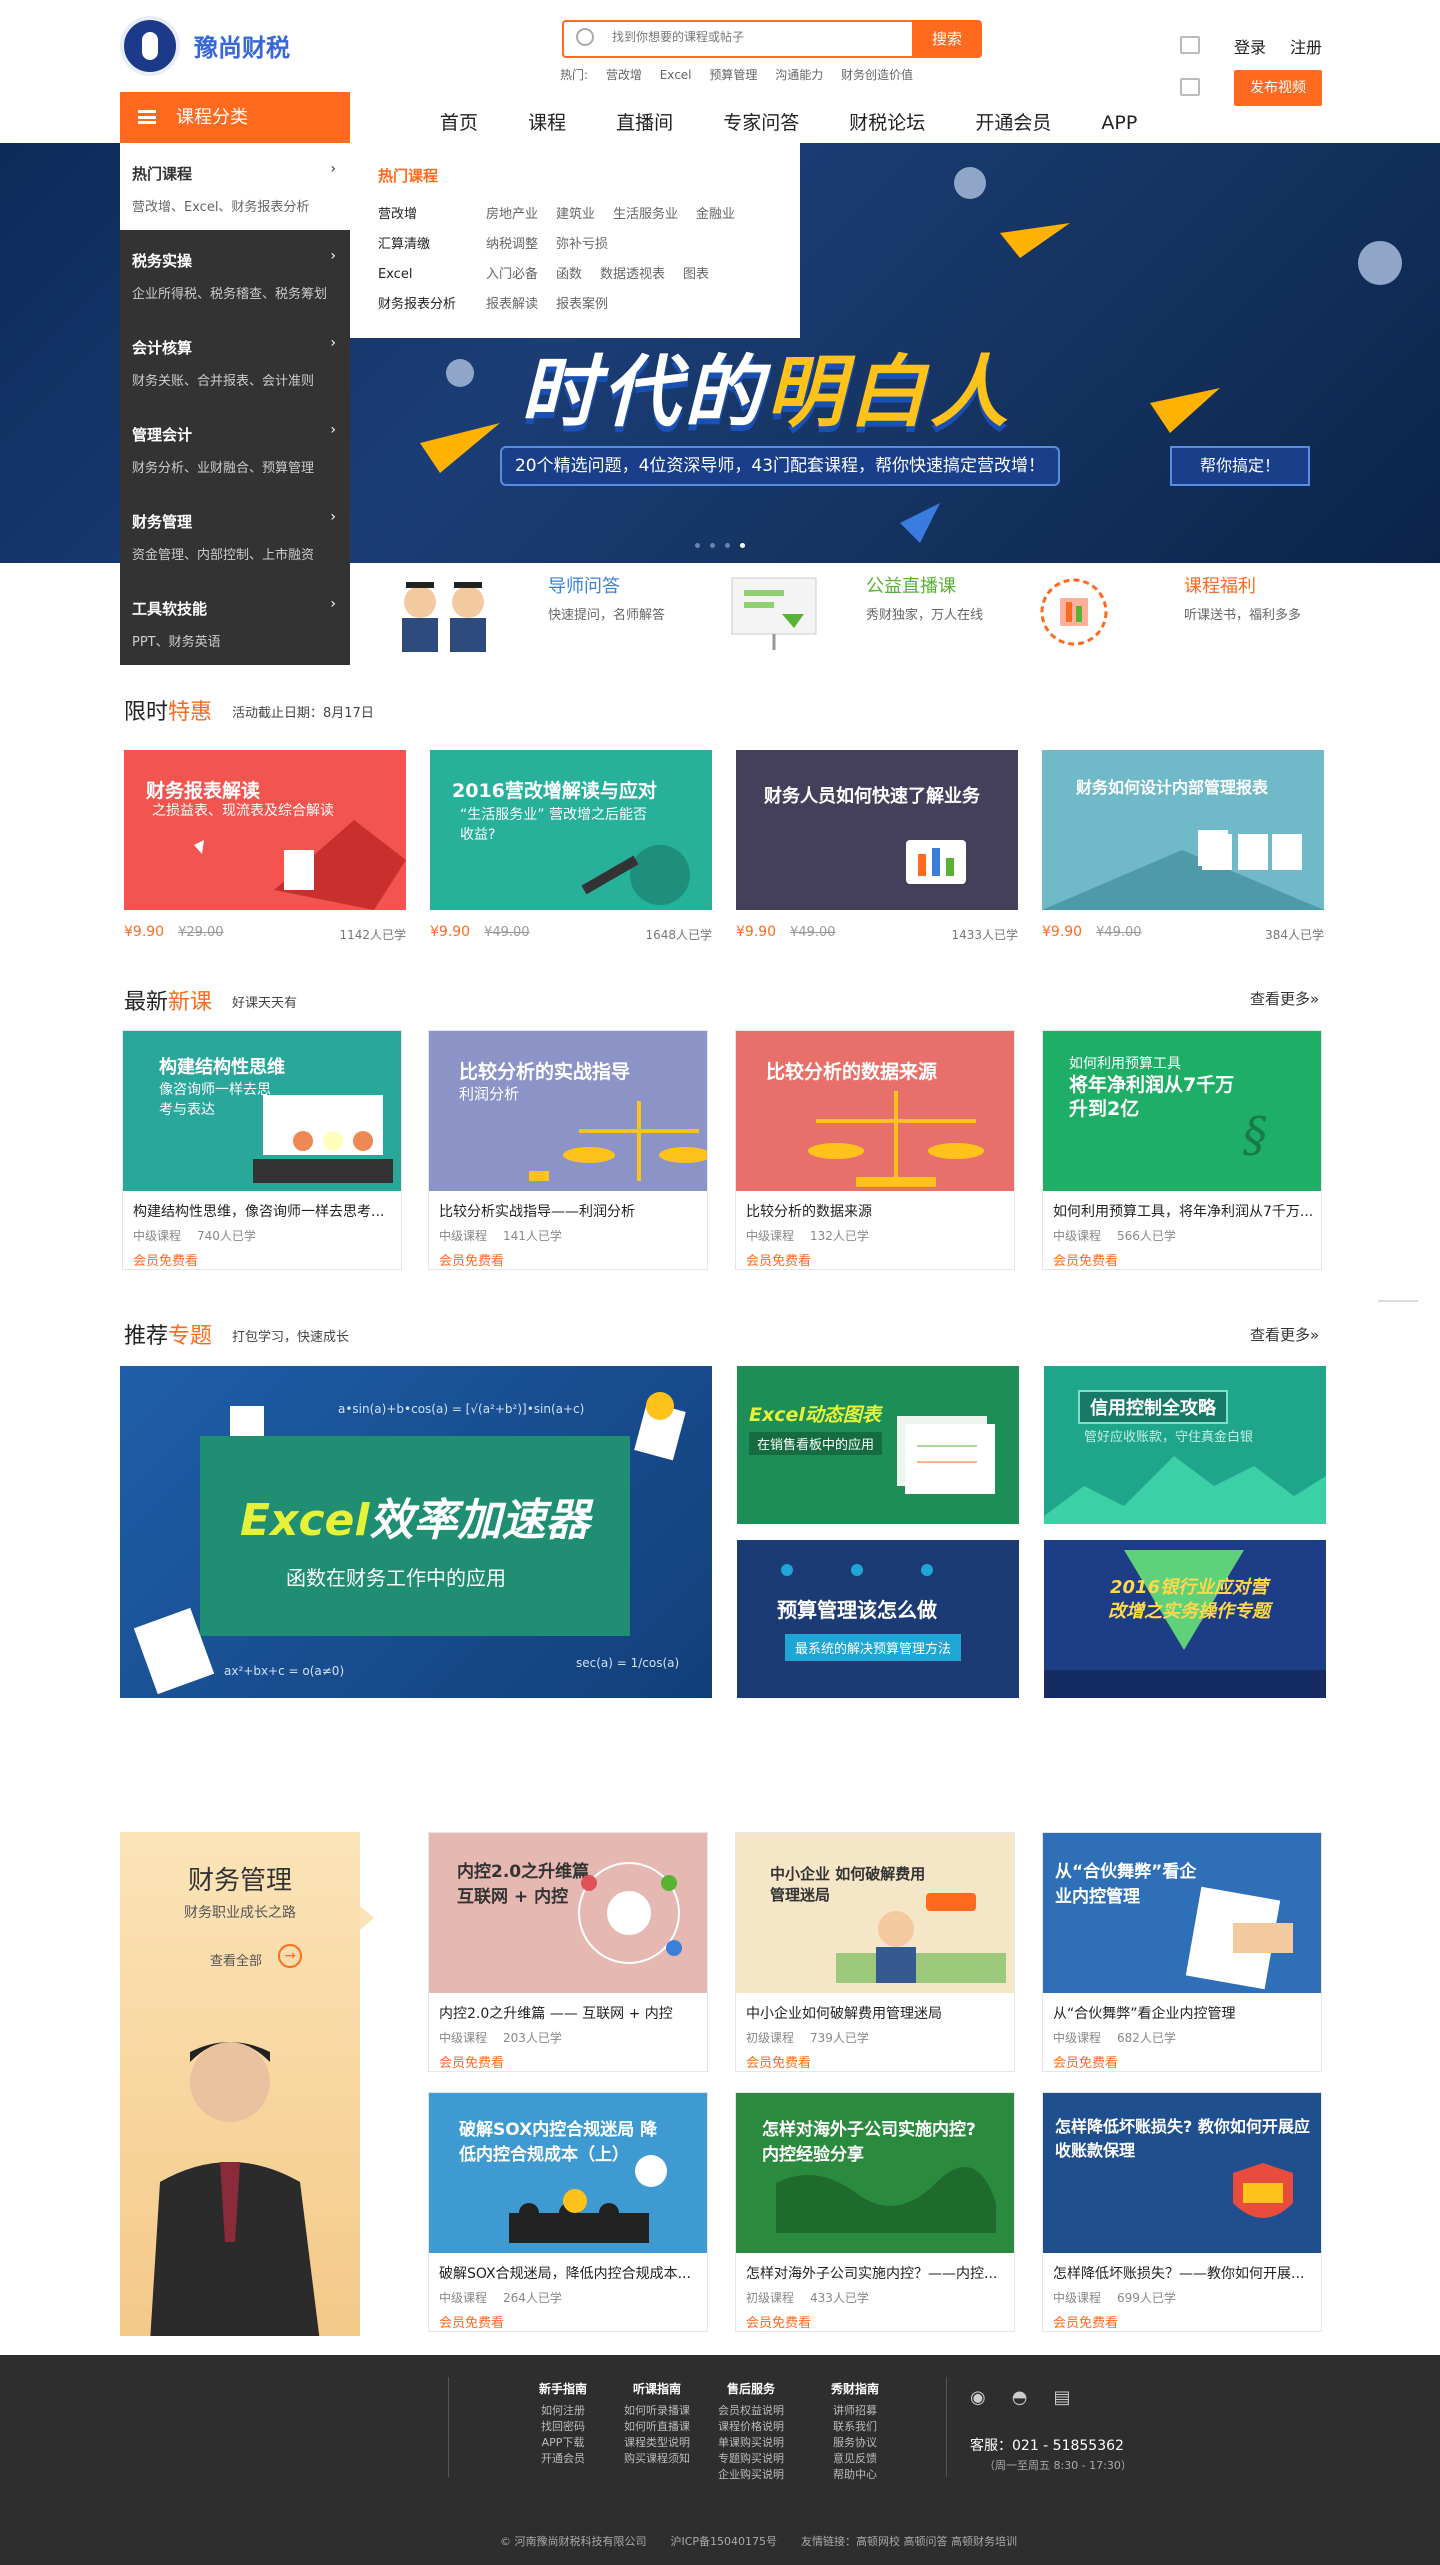 The height and width of the screenshot is (2565, 1440). I want to click on course-thumbnail: 构建结构性思维 像咨询师一样去思考与表达, so click(262, 1111).